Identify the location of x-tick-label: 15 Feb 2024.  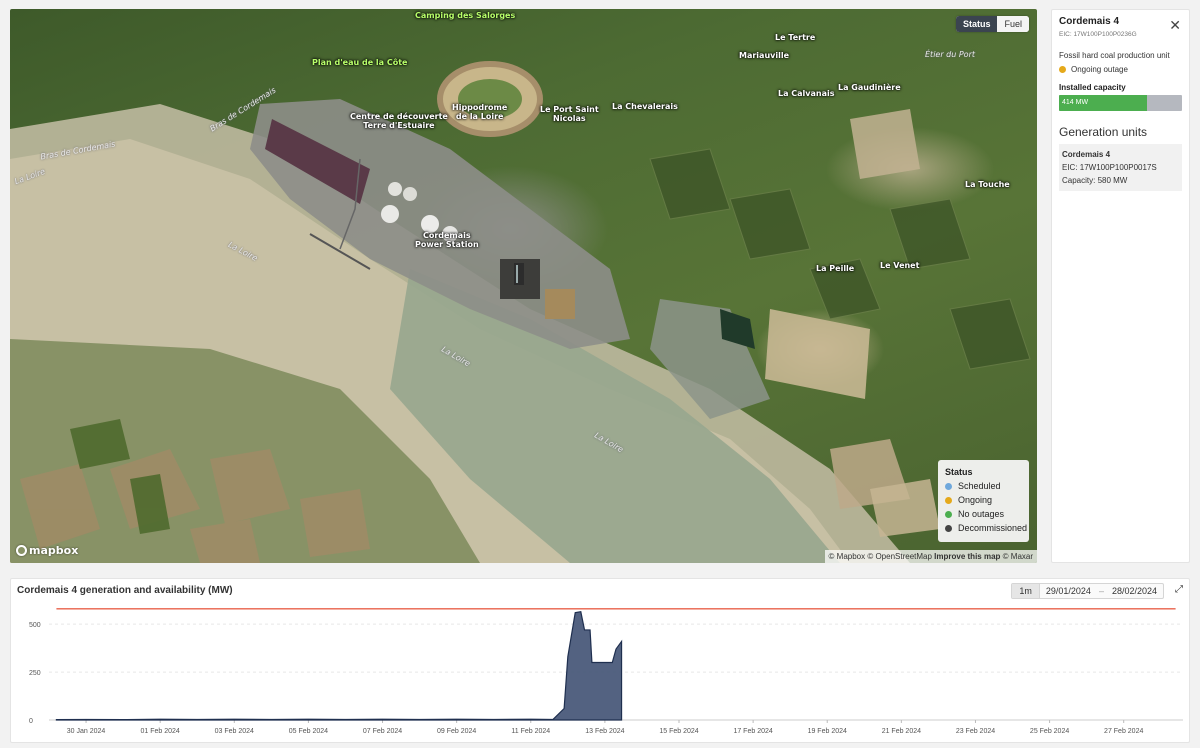
(678, 731).